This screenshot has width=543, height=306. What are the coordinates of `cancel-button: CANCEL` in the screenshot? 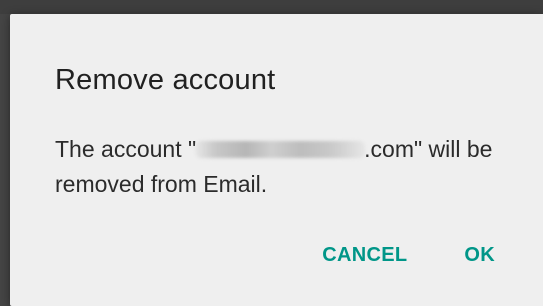 It's located at (364, 255).